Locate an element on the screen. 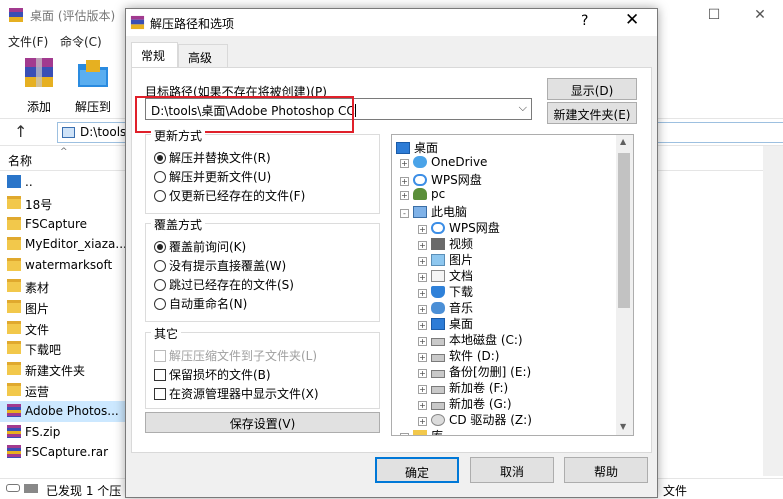  radio-extract-update: 解压并更新文件(U) is located at coordinates (212, 176).